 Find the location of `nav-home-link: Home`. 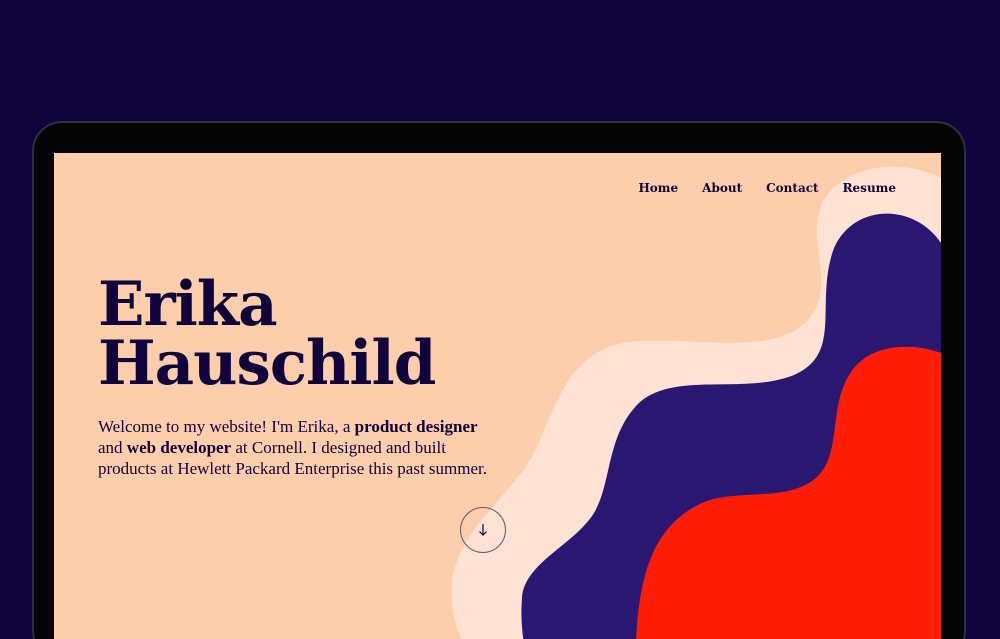

nav-home-link: Home is located at coordinates (658, 188).